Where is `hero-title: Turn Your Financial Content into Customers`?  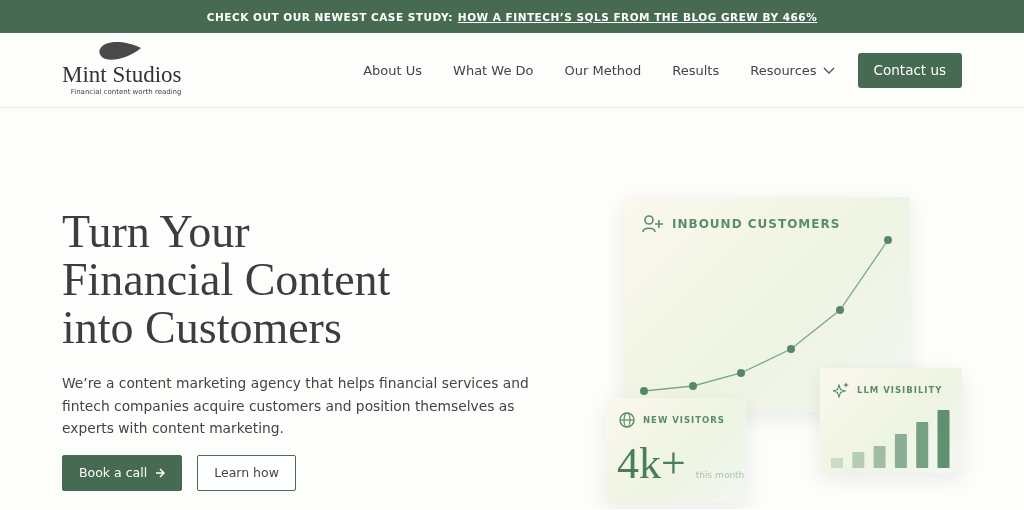 hero-title: Turn Your Financial Content into Customers is located at coordinates (227, 280).